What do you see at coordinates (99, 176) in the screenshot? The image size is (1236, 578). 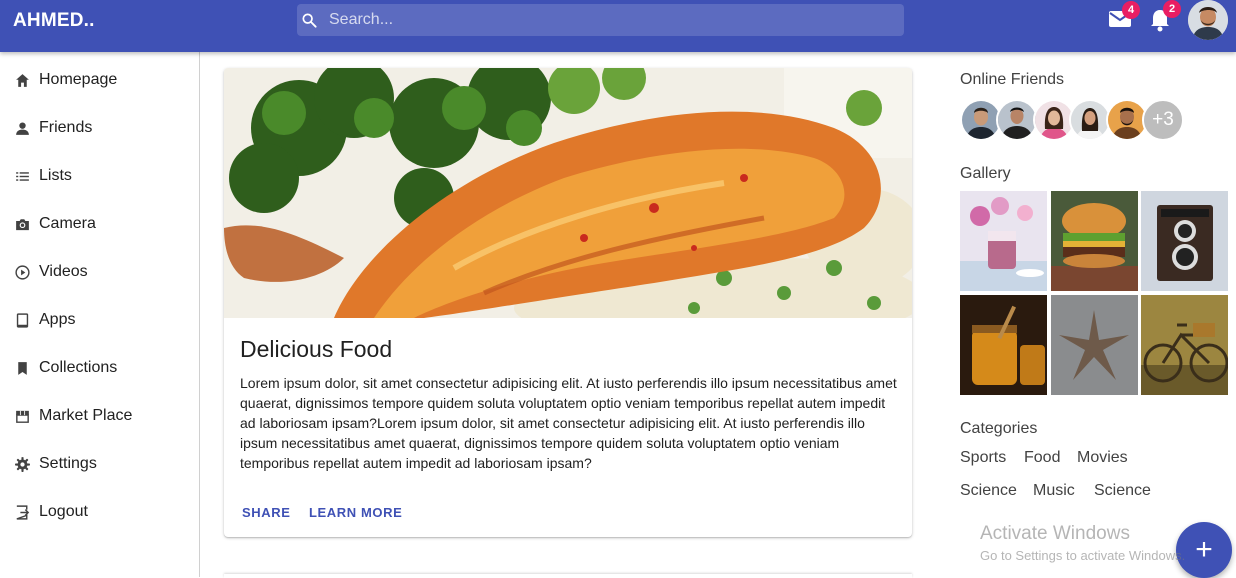 I see `sidebar-item-lists: Lists` at bounding box center [99, 176].